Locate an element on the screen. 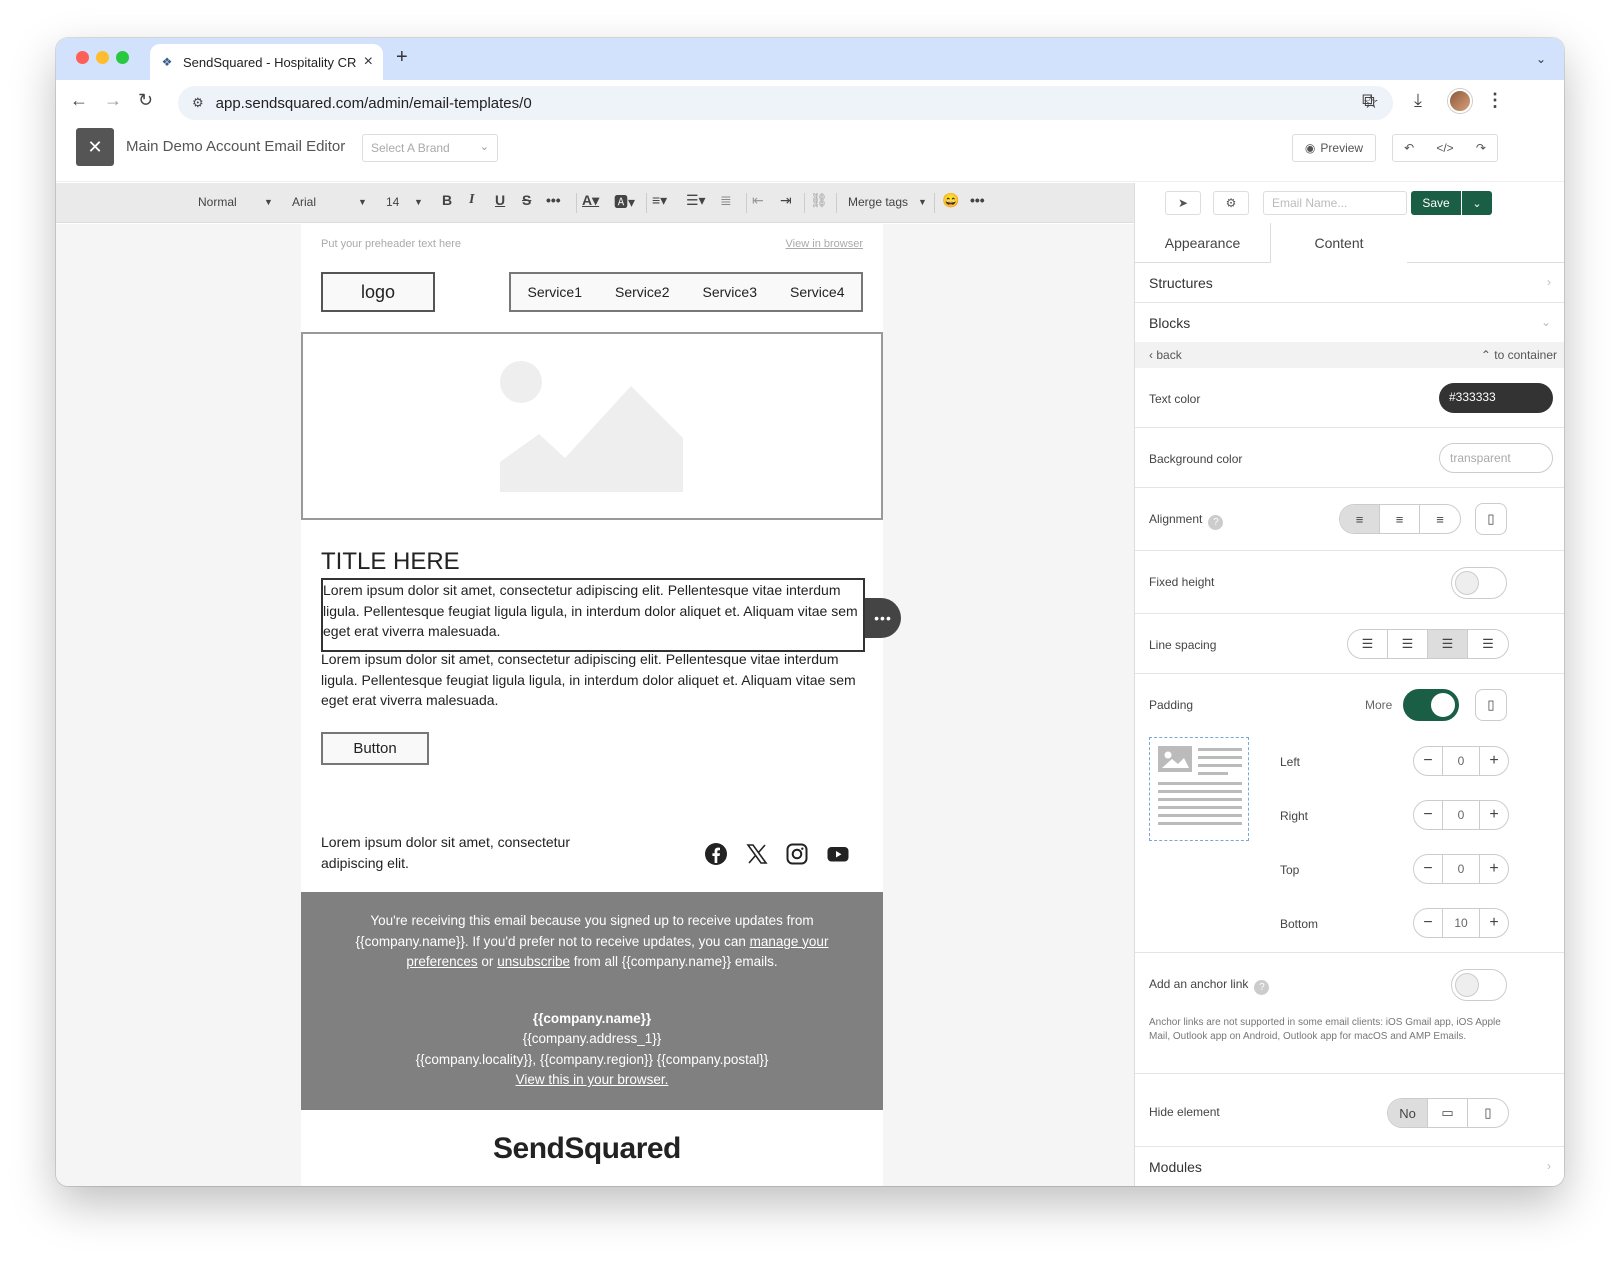 Image resolution: width=1618 pixels, height=1261 pixels. profile-avatar is located at coordinates (1460, 101).